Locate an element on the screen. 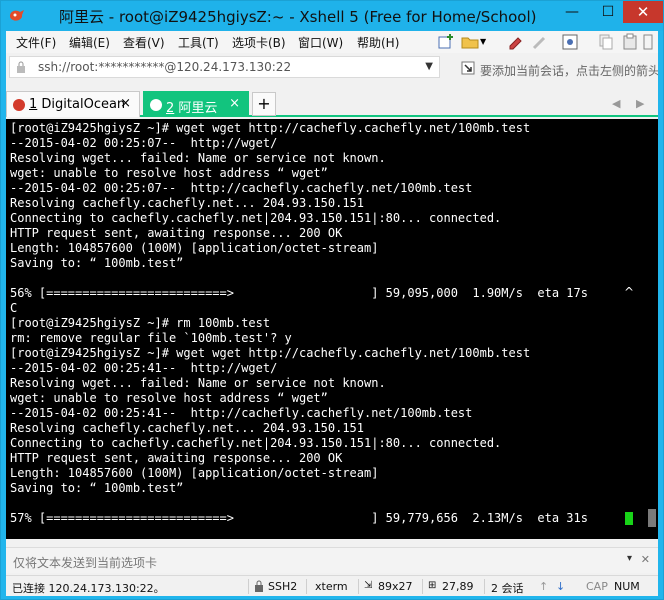 The width and height of the screenshot is (664, 600). terminal-cursor is located at coordinates (629, 518).